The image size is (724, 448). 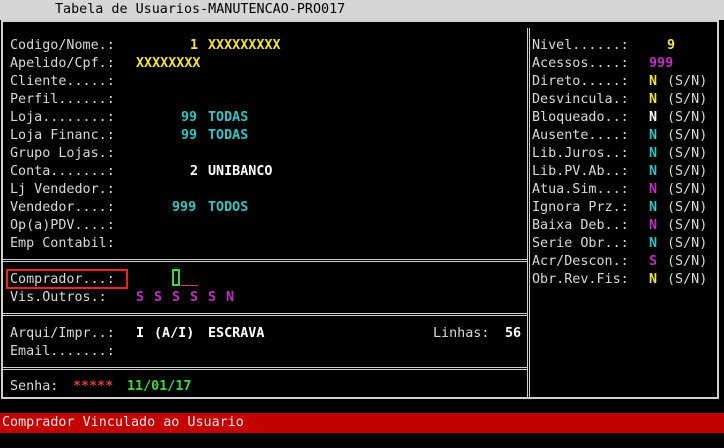 I want to click on vendedor-name: TODOS, so click(x=228, y=207).